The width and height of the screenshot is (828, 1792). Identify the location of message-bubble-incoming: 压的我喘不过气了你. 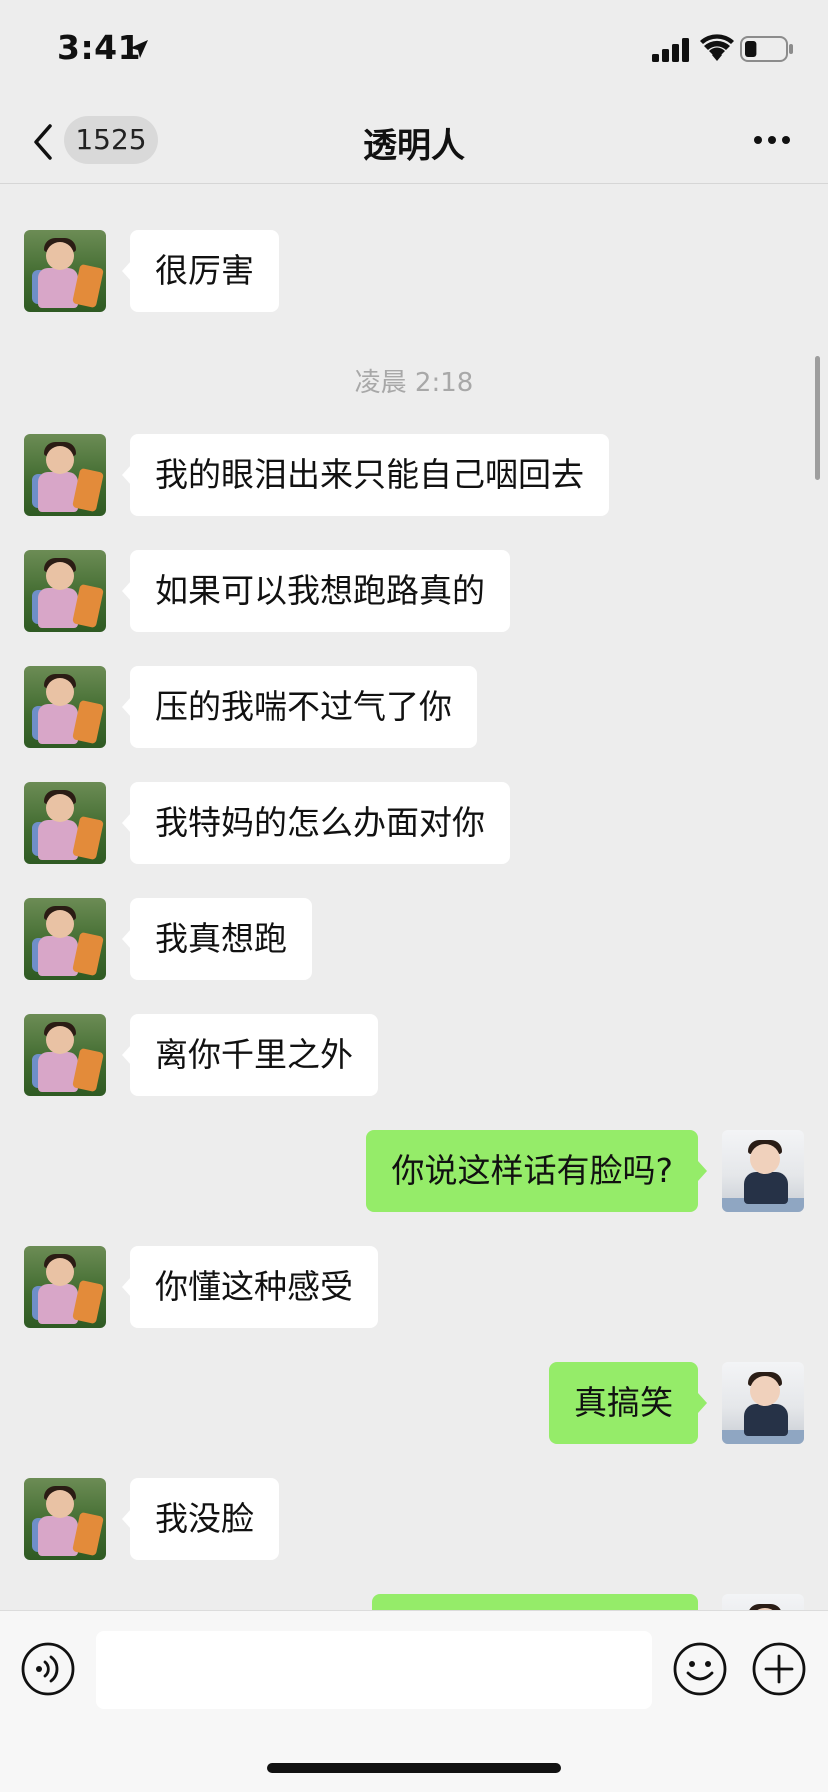
(303, 707).